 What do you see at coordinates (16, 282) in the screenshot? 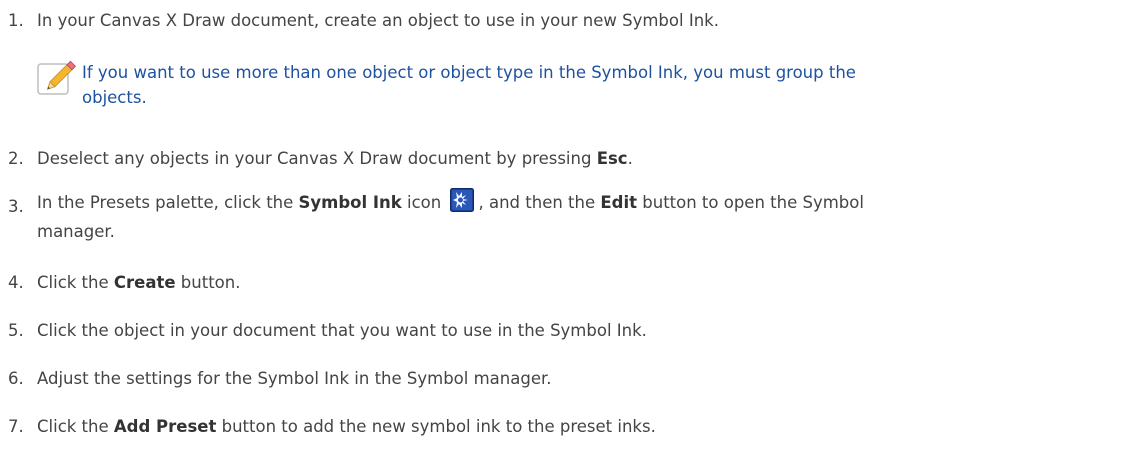
I see `step-number: 4.` at bounding box center [16, 282].